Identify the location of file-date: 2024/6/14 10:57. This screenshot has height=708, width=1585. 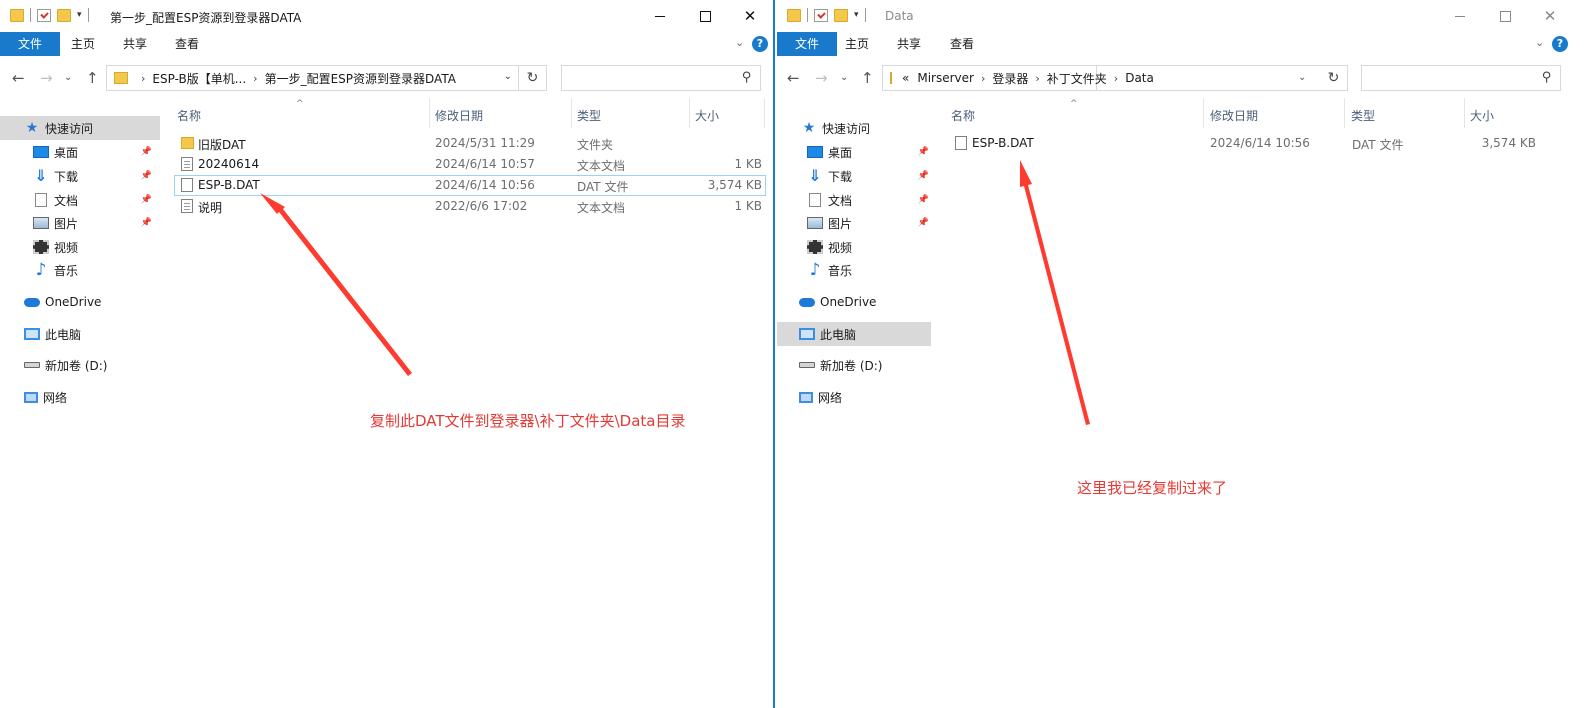
(485, 164).